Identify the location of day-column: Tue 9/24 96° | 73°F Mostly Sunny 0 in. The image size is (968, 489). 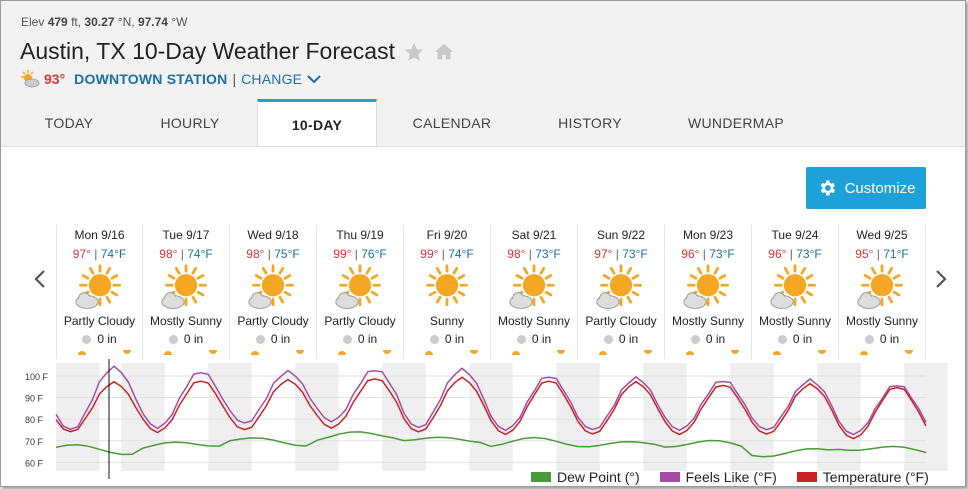
(795, 292).